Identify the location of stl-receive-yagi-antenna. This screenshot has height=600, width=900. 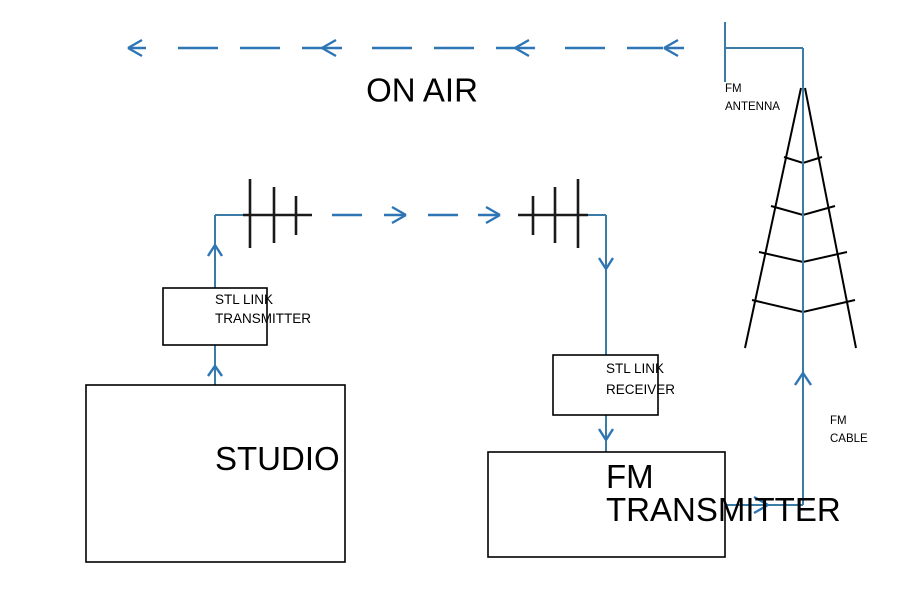
(553, 213).